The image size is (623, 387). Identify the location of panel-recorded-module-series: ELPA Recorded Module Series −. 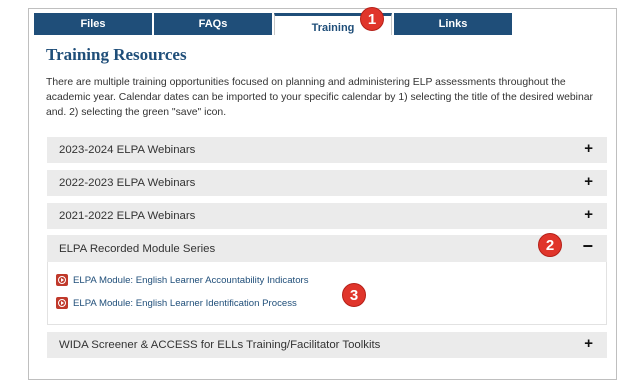
(327, 248).